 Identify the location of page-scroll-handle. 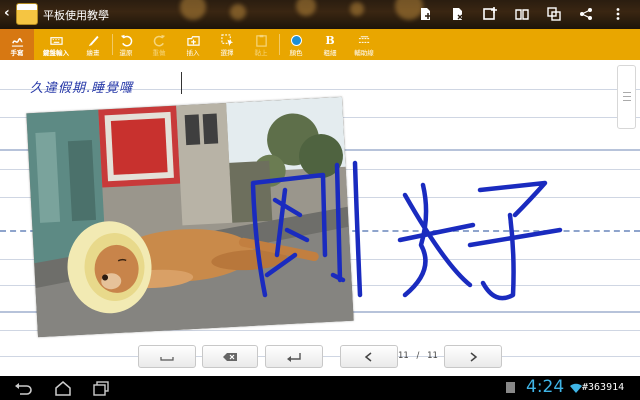
(626, 97).